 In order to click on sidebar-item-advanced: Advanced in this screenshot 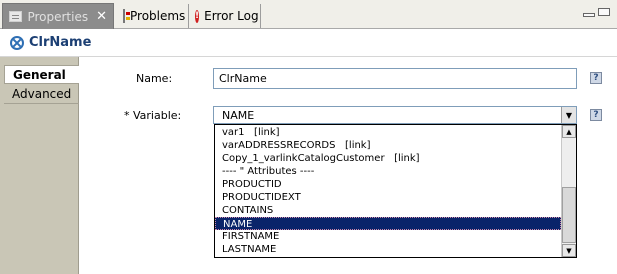, I will do `click(41, 94)`.